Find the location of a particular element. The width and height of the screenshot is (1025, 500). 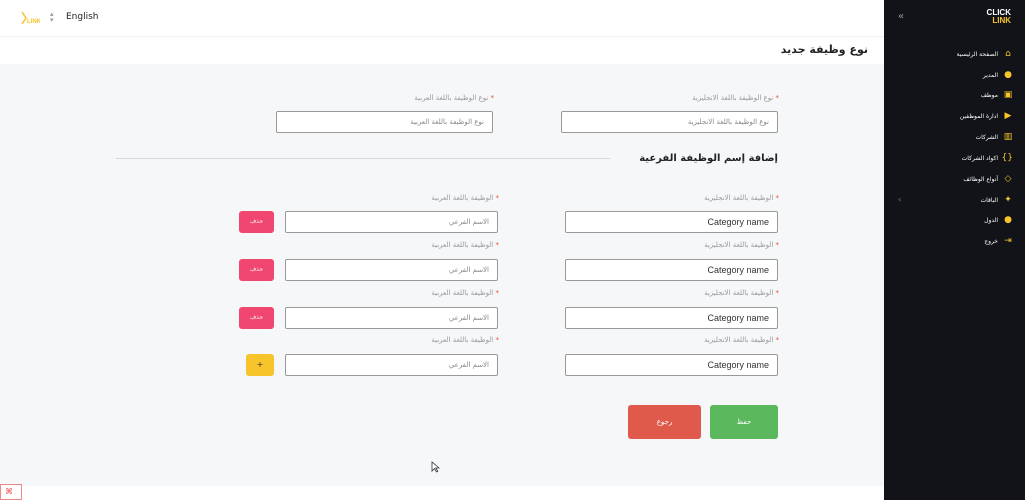

sidebar-item-employee: ▣ موظف is located at coordinates (997, 95).